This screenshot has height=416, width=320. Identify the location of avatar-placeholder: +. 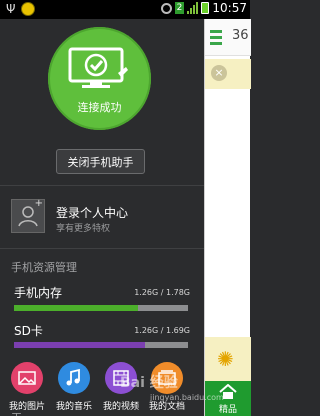
(28, 215).